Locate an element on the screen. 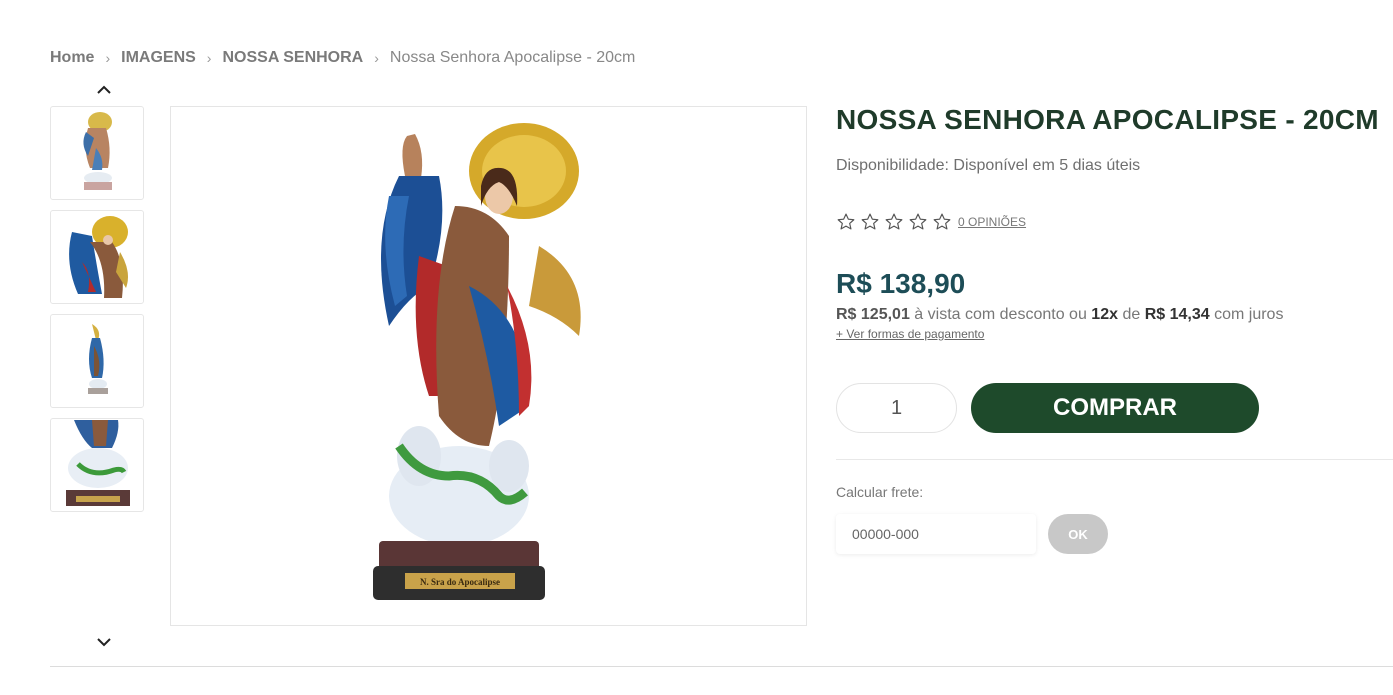 The width and height of the screenshot is (1393, 695). cash-price: R$ 125,01 is located at coordinates (873, 314).